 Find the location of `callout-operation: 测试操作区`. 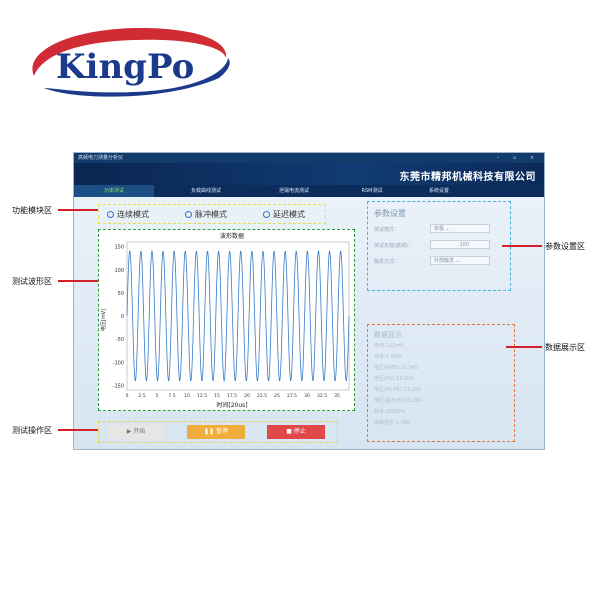

callout-operation: 测试操作区 is located at coordinates (32, 430).